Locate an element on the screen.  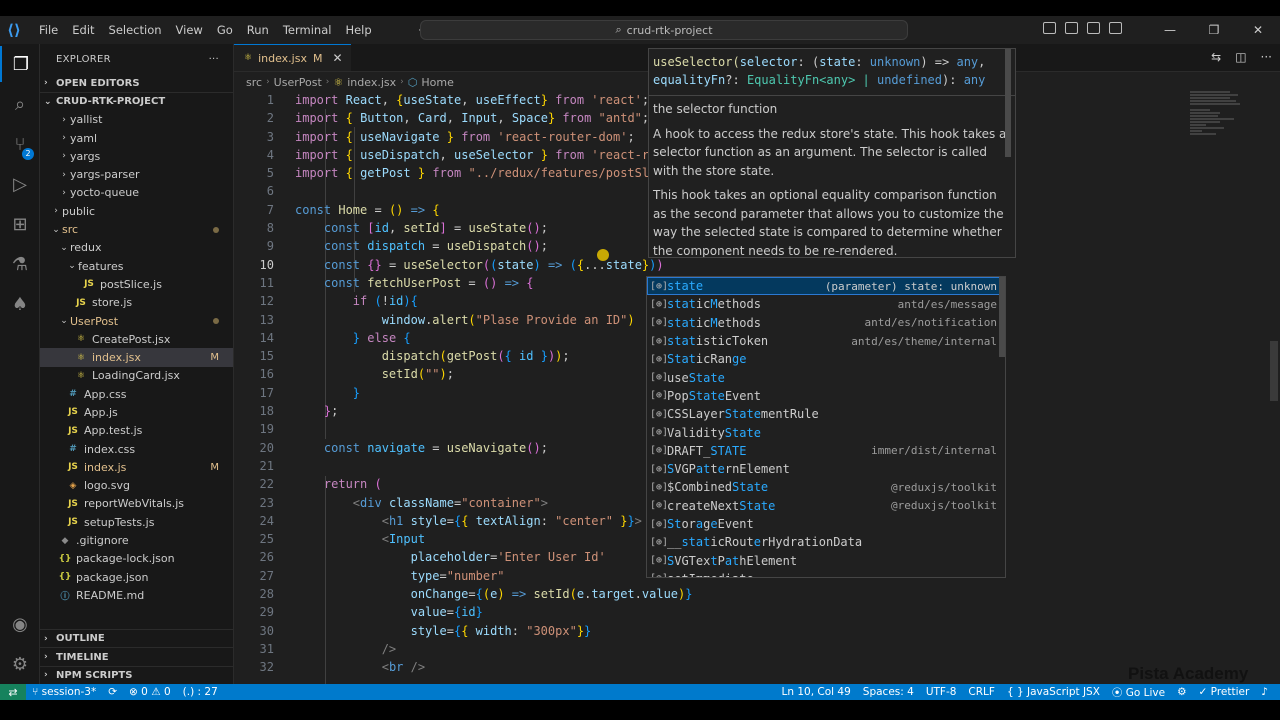
mongodb-leaf-icon: ♠ is located at coordinates (20, 304).